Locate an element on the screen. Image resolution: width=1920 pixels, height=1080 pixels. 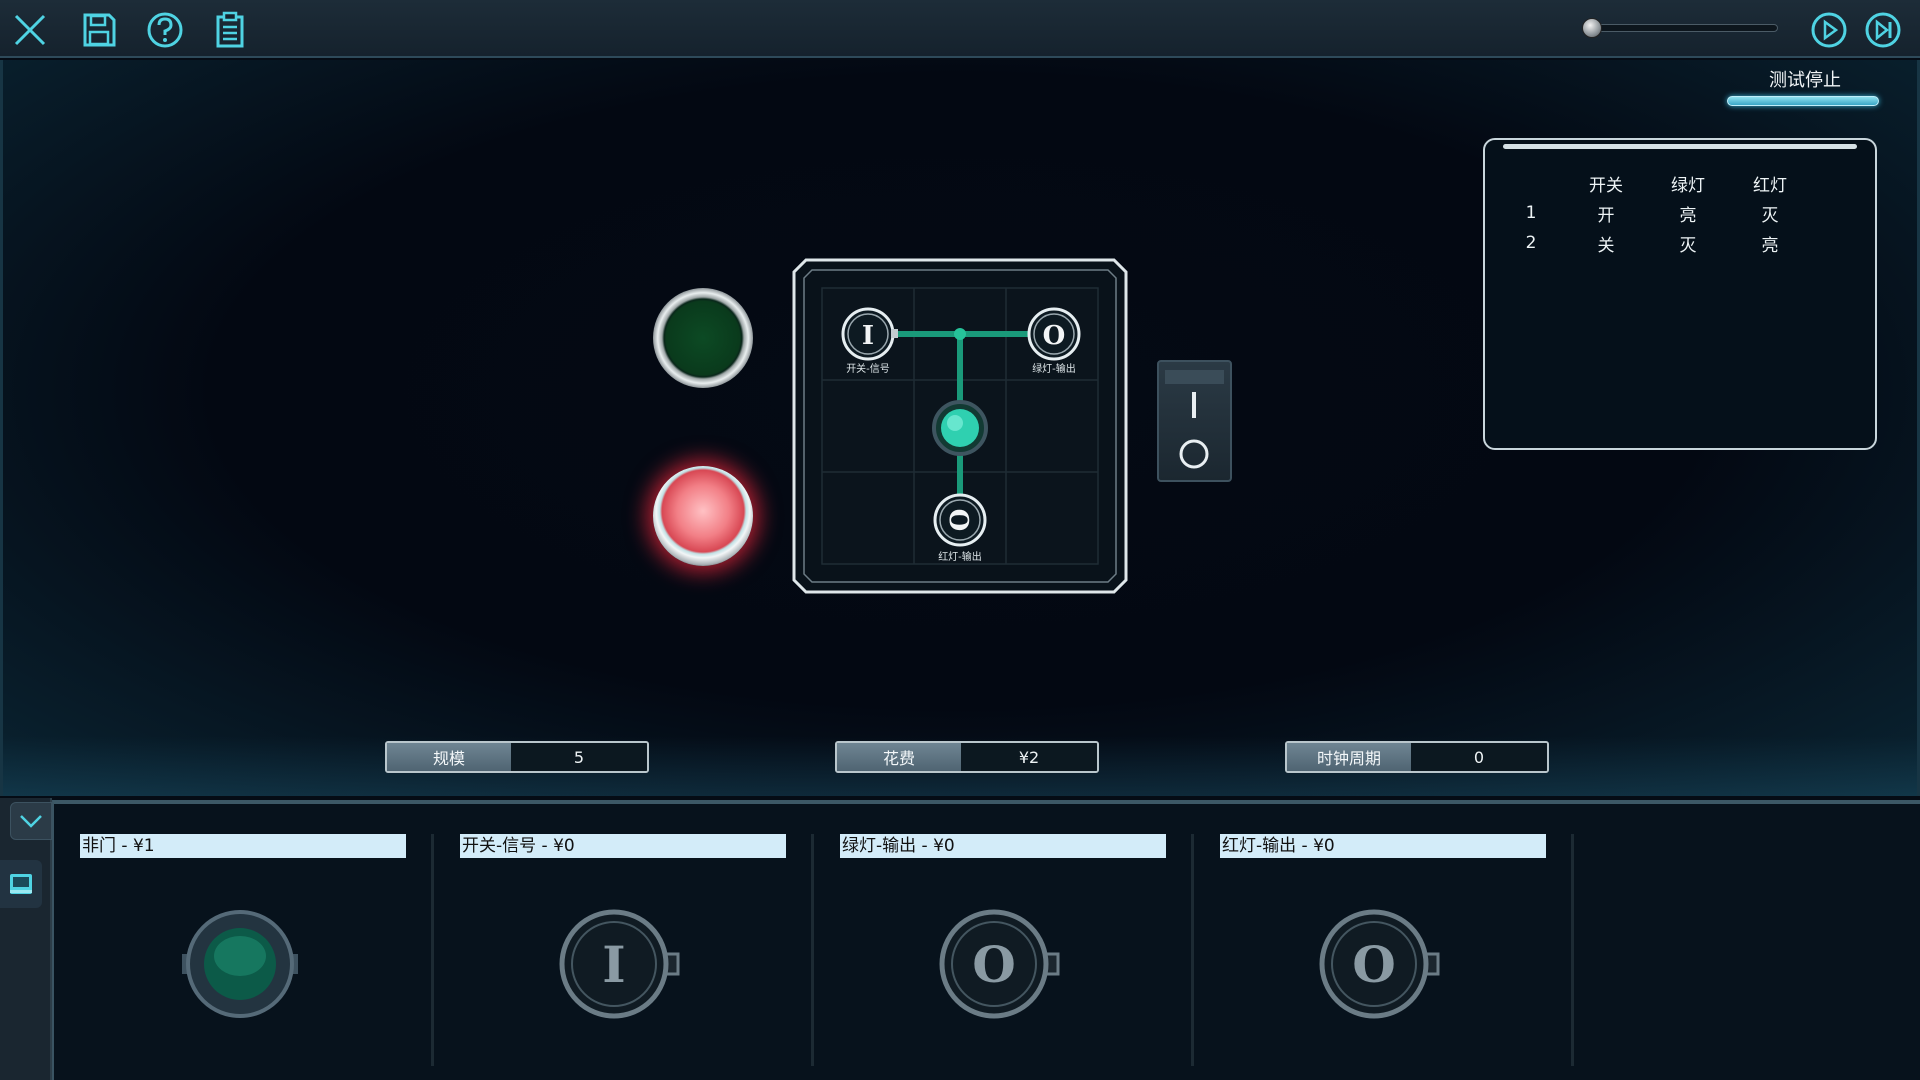
save-button is located at coordinates (99, 30).